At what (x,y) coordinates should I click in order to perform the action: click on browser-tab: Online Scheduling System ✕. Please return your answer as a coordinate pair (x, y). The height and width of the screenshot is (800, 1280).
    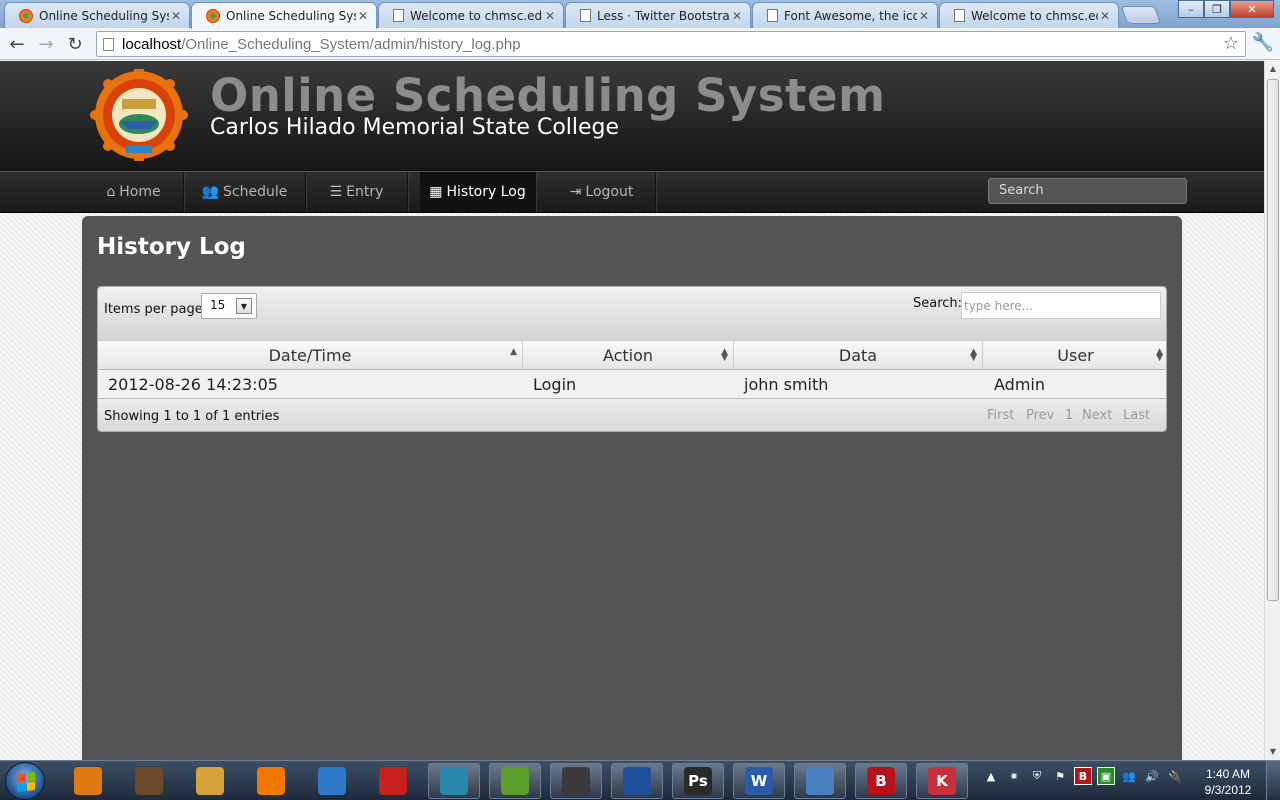
    Looking at the image, I should click on (97, 15).